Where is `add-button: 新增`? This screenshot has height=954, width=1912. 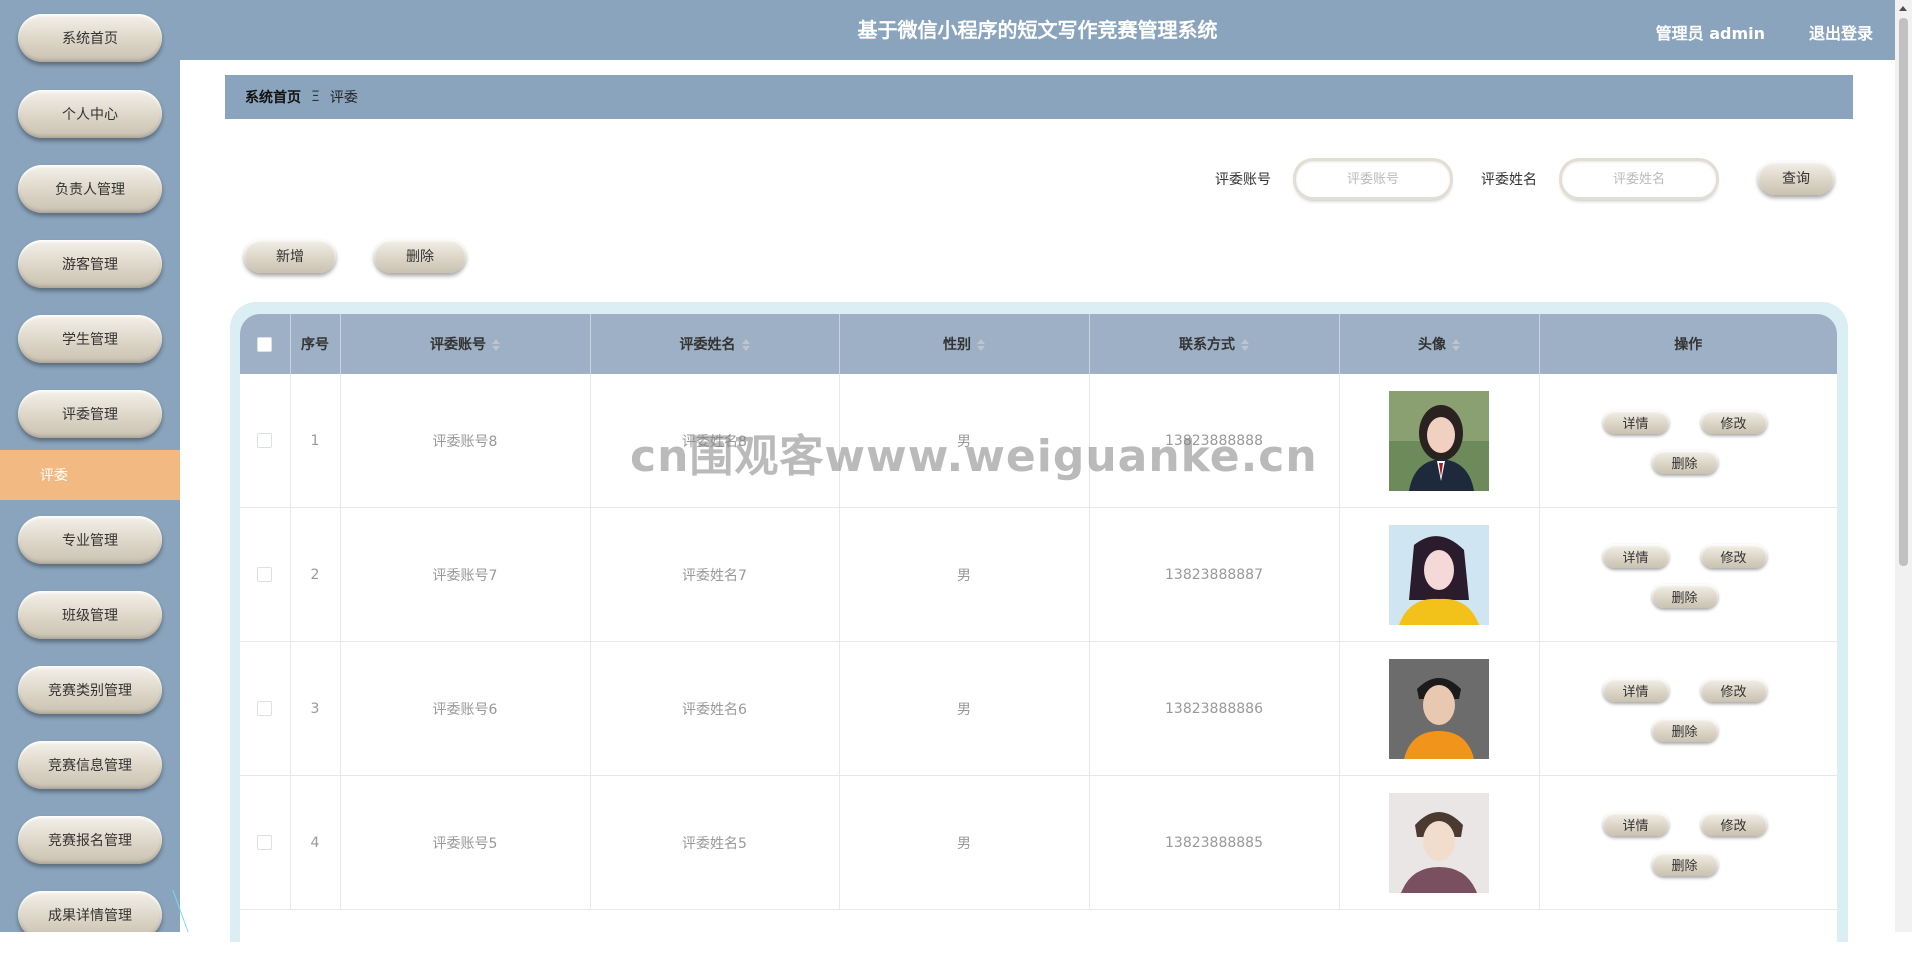
add-button: 新增 is located at coordinates (290, 256).